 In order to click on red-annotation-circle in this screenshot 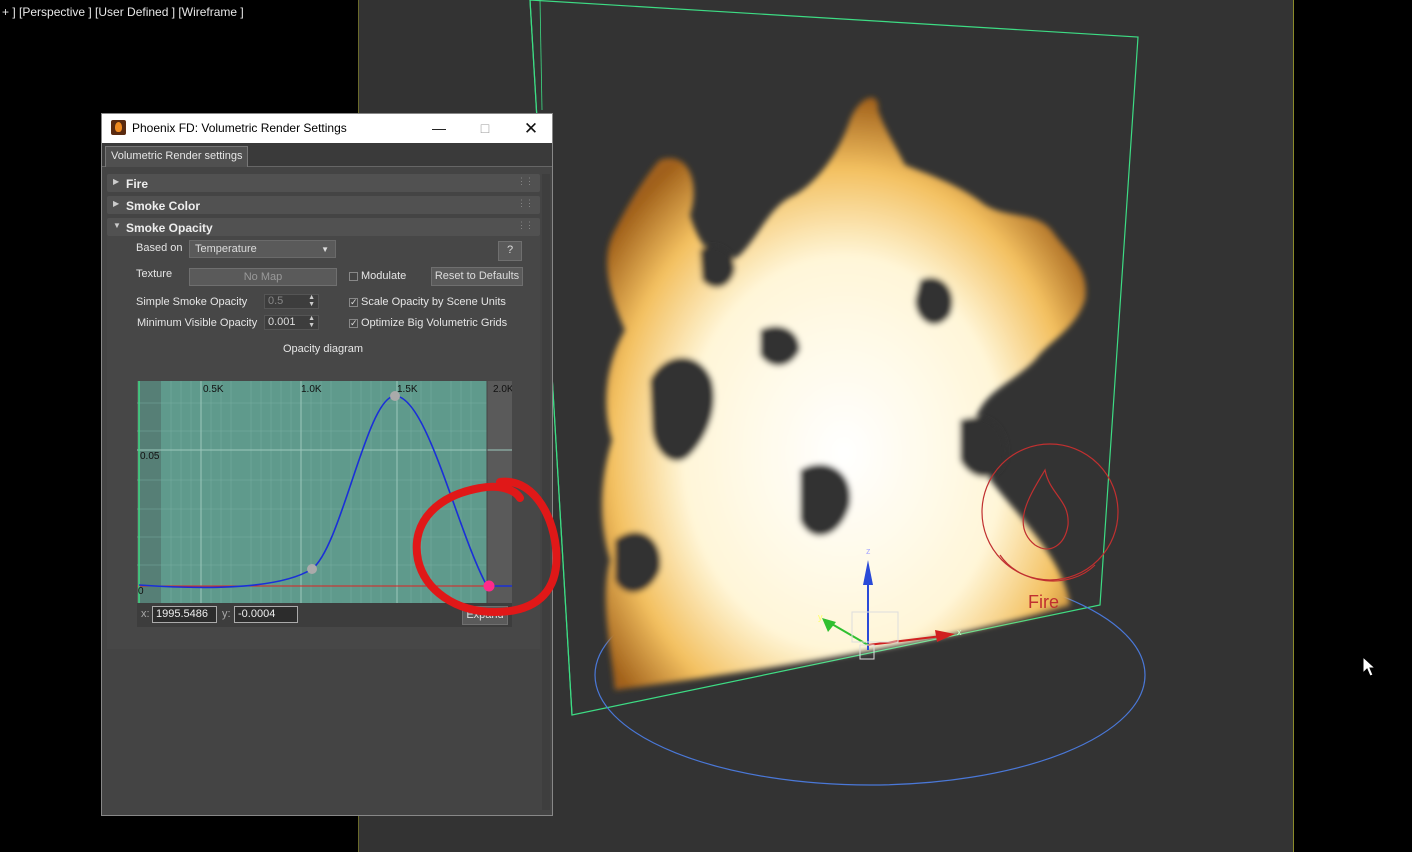, I will do `click(486, 547)`.